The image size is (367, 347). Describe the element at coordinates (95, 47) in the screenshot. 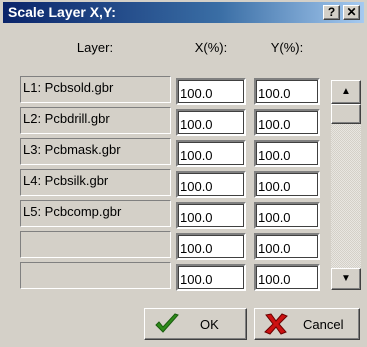

I see `layer-column-header: Layer:` at that location.